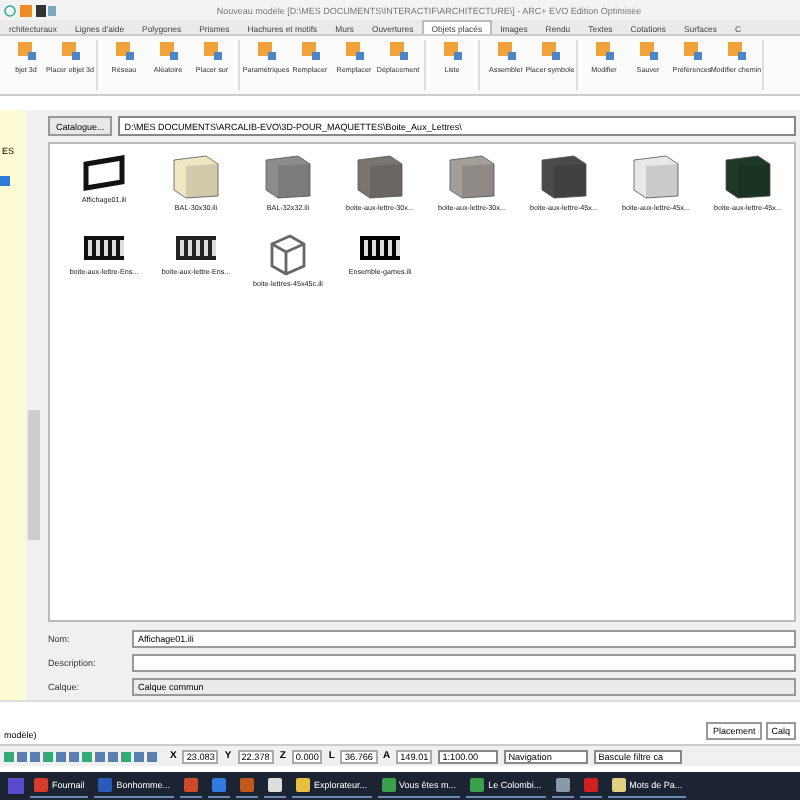  What do you see at coordinates (464, 662) in the screenshot?
I see `input-field` at bounding box center [464, 662].